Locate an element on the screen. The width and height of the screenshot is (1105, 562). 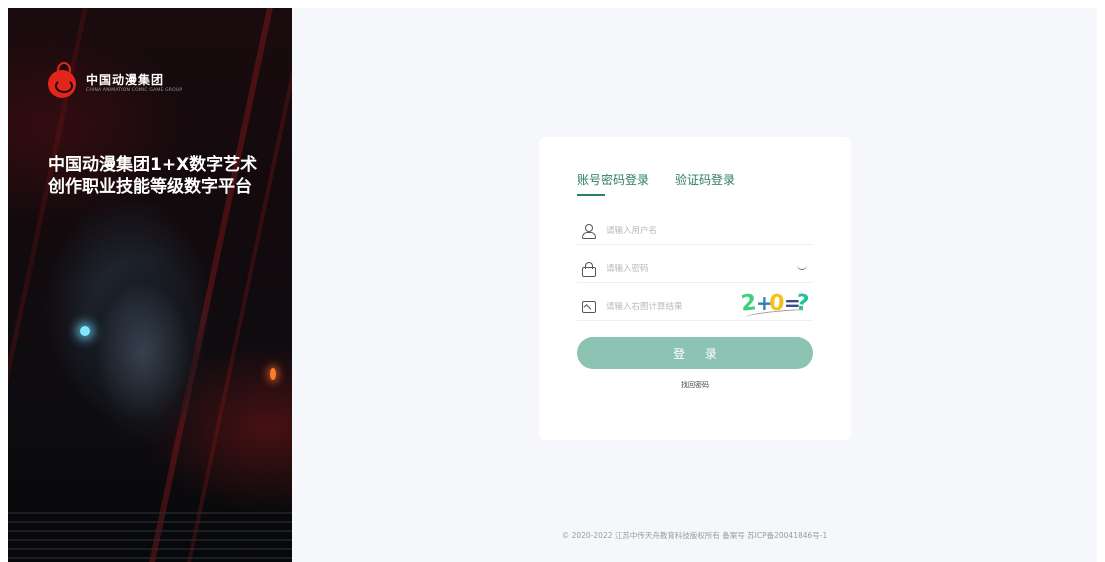
username-field is located at coordinates (695, 231).